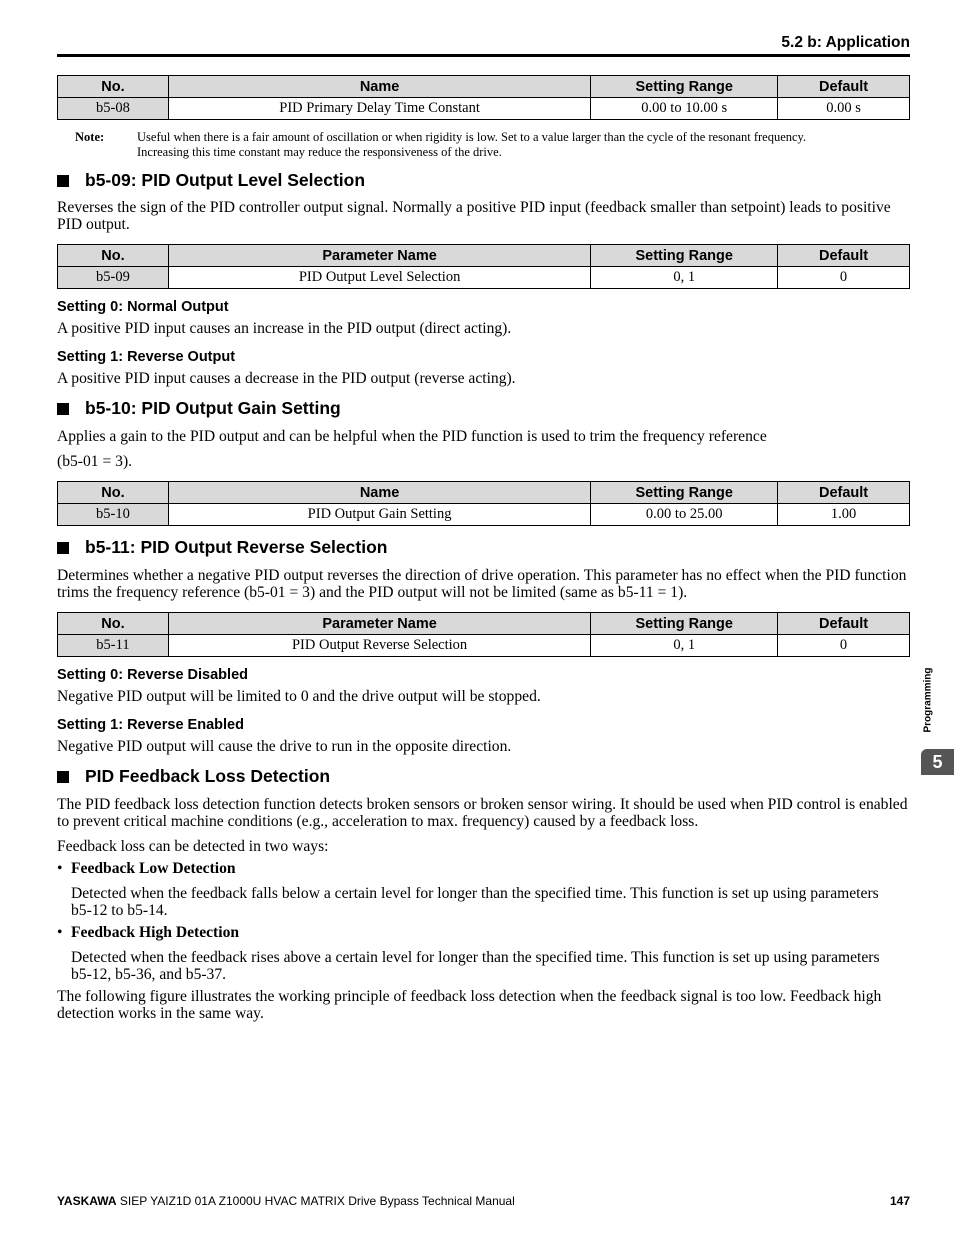 The width and height of the screenshot is (954, 1235). Describe the element at coordinates (379, 108) in the screenshot. I see `param-name: PID Primary Delay Time Constant` at that location.